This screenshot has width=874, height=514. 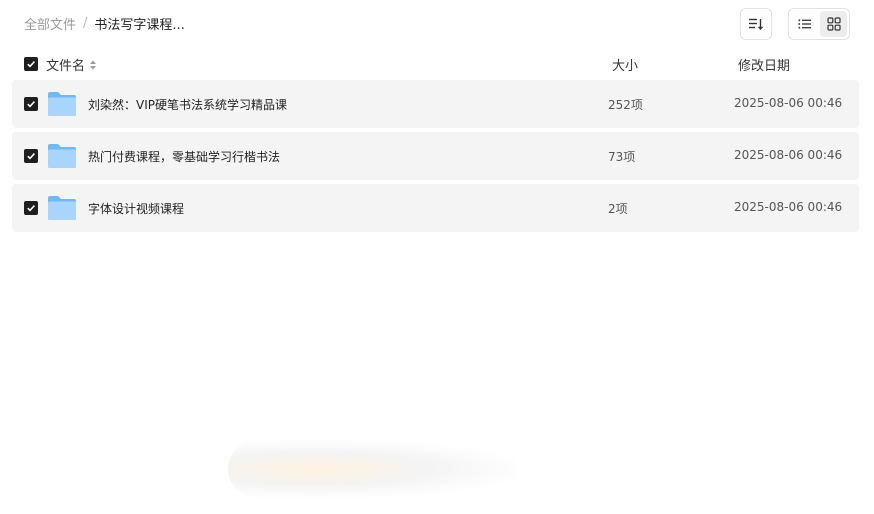 What do you see at coordinates (93, 64) in the screenshot?
I see `sort-toggle-icon` at bounding box center [93, 64].